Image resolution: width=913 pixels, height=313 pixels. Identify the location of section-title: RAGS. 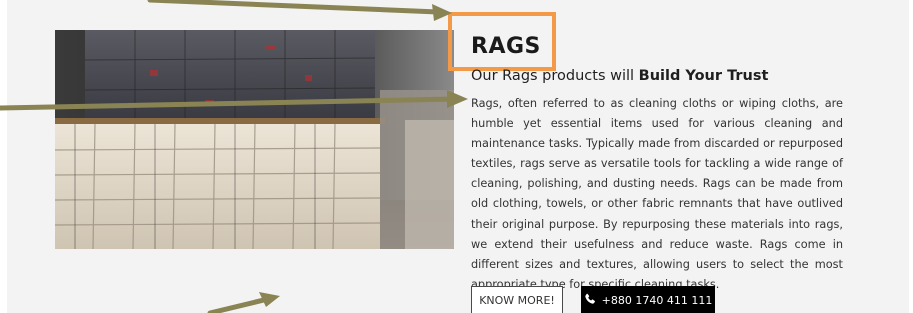
(506, 46).